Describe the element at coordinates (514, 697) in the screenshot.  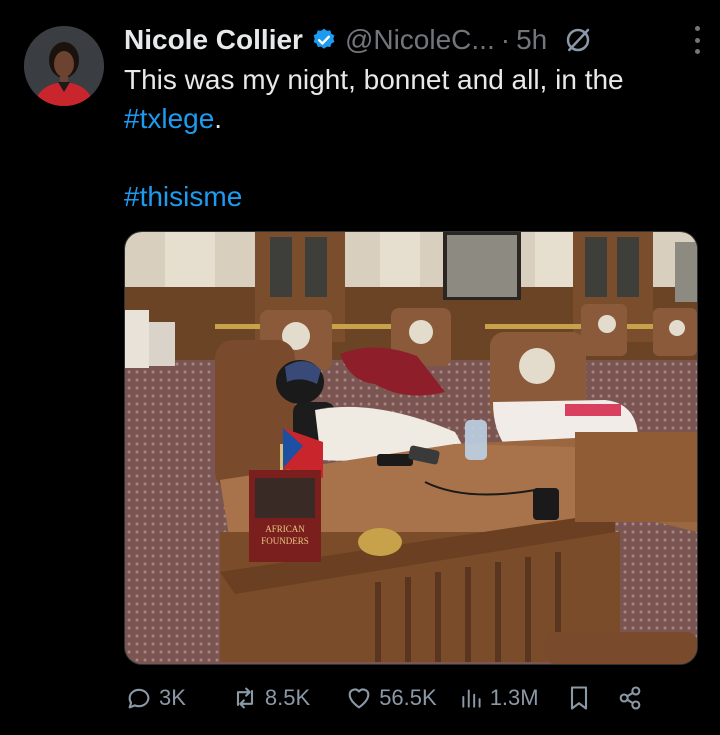
I see `views-count: 1.3M` at that location.